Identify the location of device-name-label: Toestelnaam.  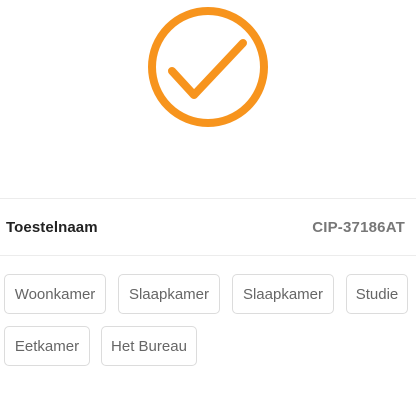
(52, 227).